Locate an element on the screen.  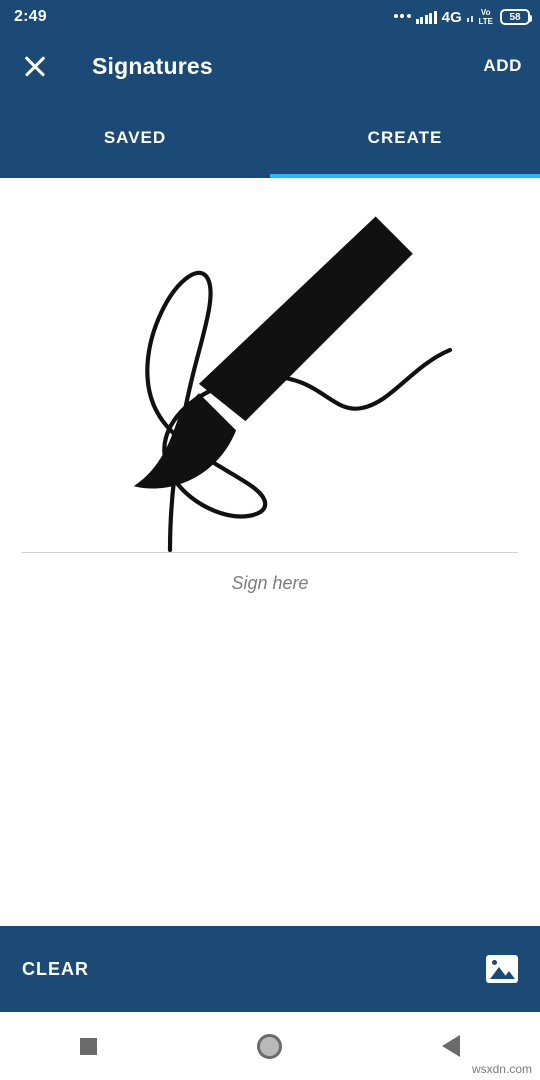
watermark: wsxdn.com is located at coordinates (501, 1069).